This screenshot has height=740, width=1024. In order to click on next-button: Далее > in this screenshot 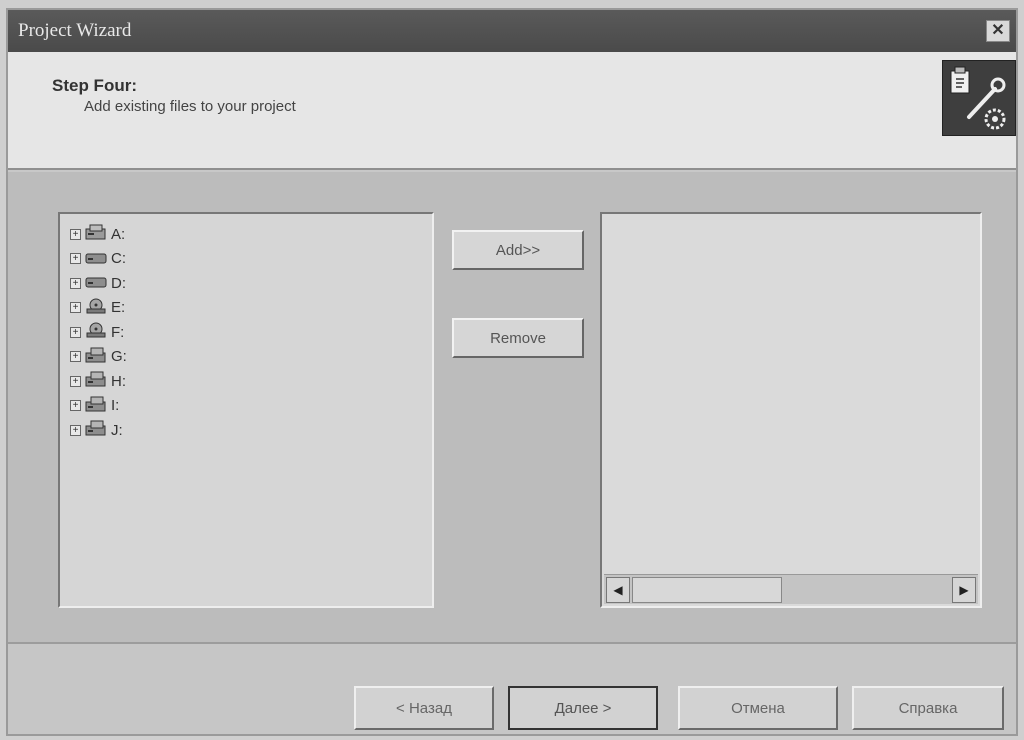, I will do `click(583, 708)`.